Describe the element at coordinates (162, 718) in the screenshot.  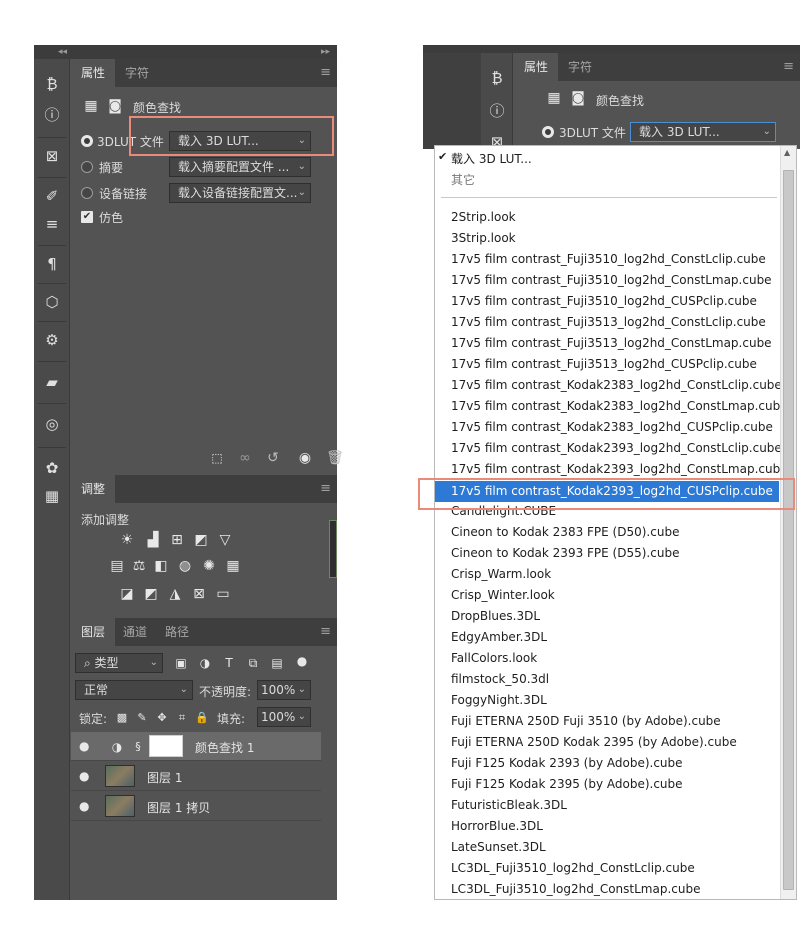
I see `lock-position-icon: ✥` at that location.